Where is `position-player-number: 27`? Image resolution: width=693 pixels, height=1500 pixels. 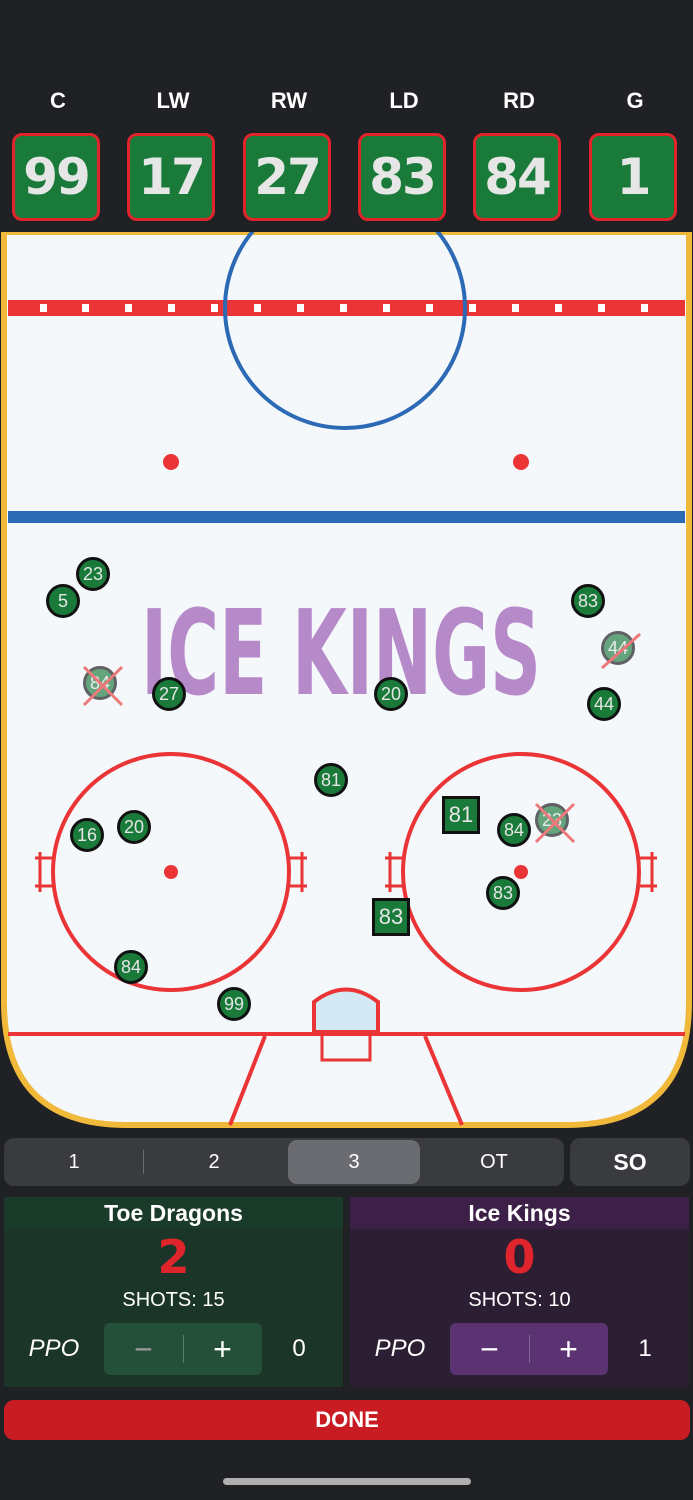 position-player-number: 27 is located at coordinates (287, 177).